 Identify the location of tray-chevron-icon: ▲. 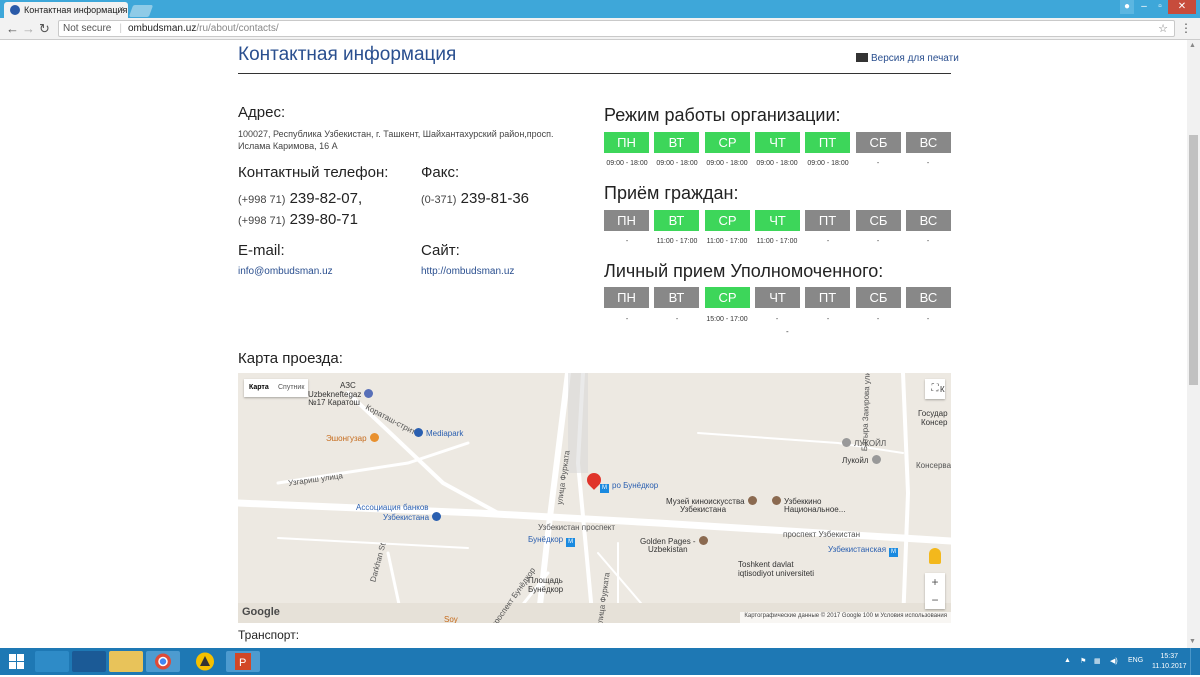
(1067, 660).